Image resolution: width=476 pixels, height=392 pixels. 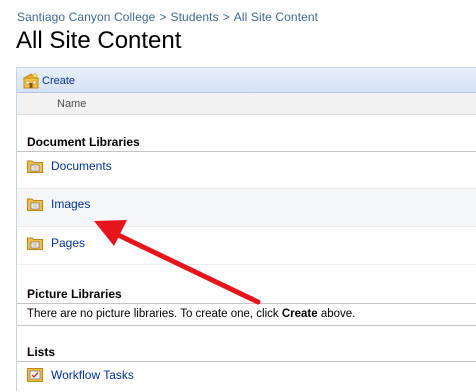 I want to click on empty-message-create-link: Create, so click(x=300, y=314).